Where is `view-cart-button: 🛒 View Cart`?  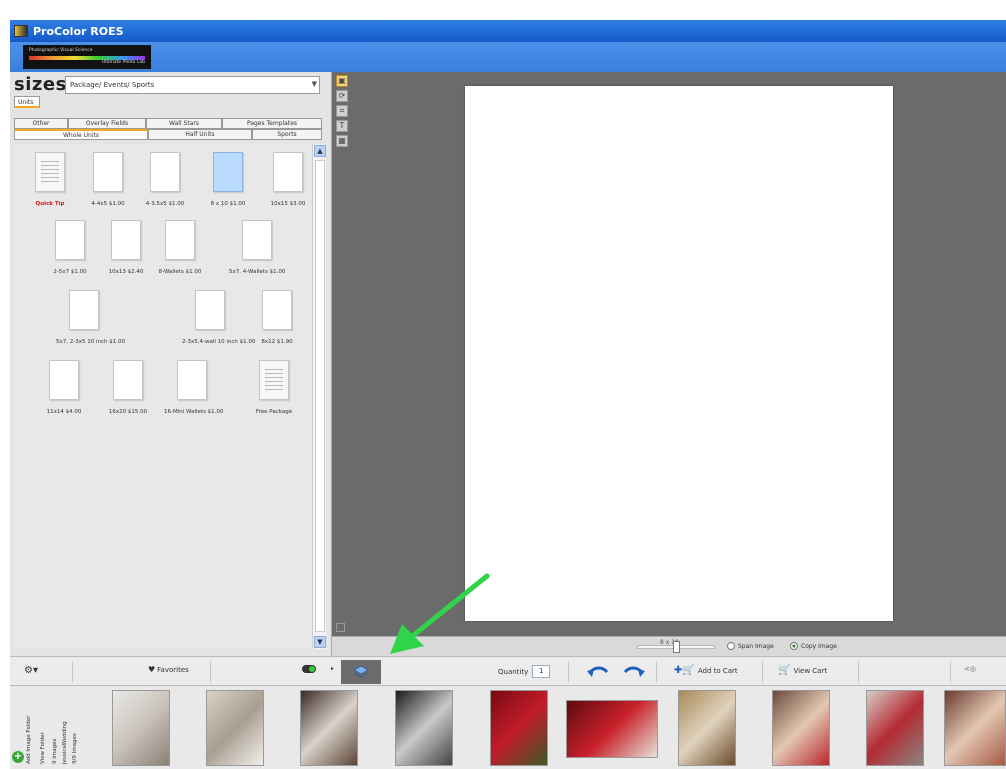
view-cart-button: 🛒 View Cart is located at coordinates (802, 670).